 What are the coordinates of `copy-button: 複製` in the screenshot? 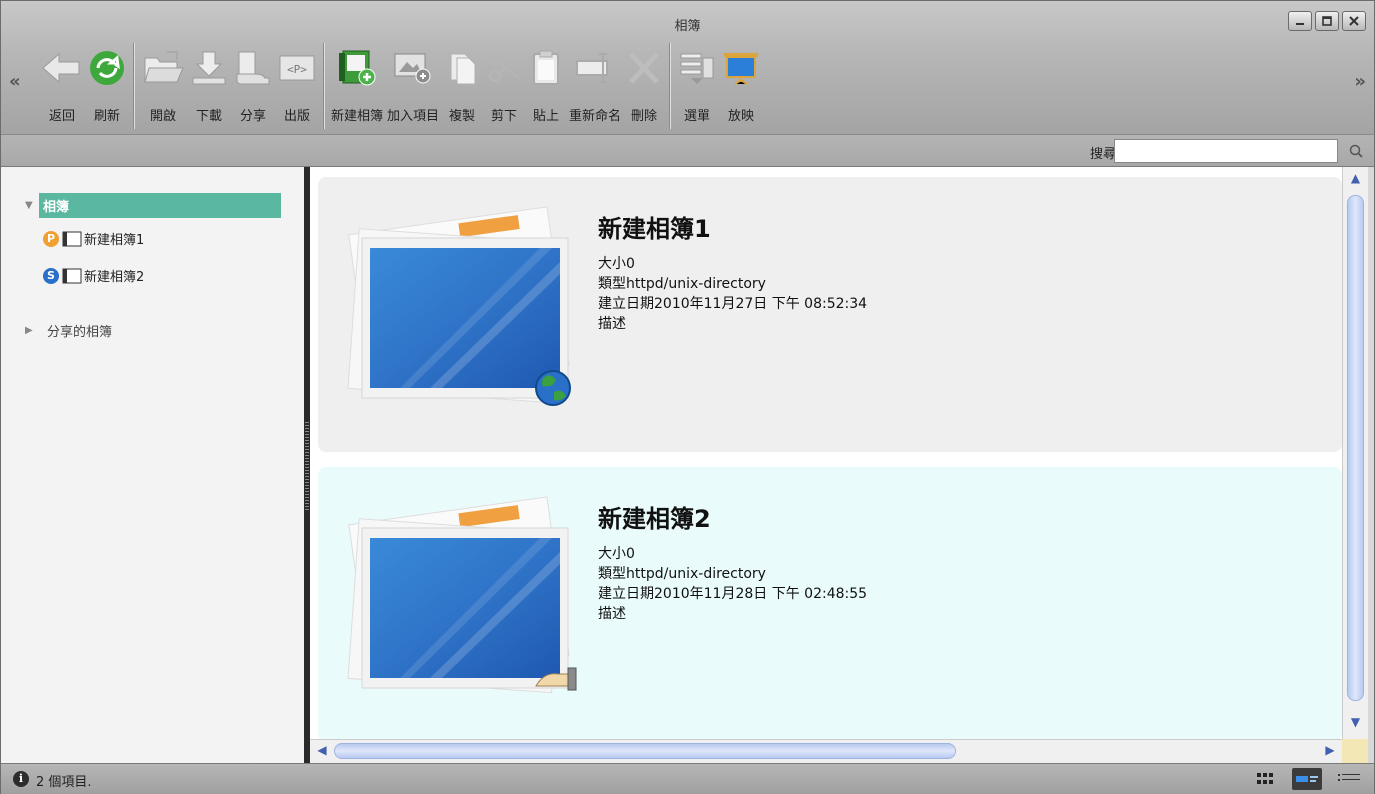 It's located at (462, 83).